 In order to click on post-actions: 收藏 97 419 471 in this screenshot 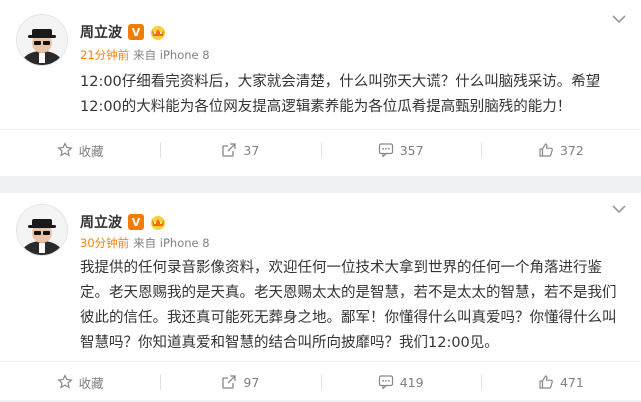, I will do `click(320, 381)`.